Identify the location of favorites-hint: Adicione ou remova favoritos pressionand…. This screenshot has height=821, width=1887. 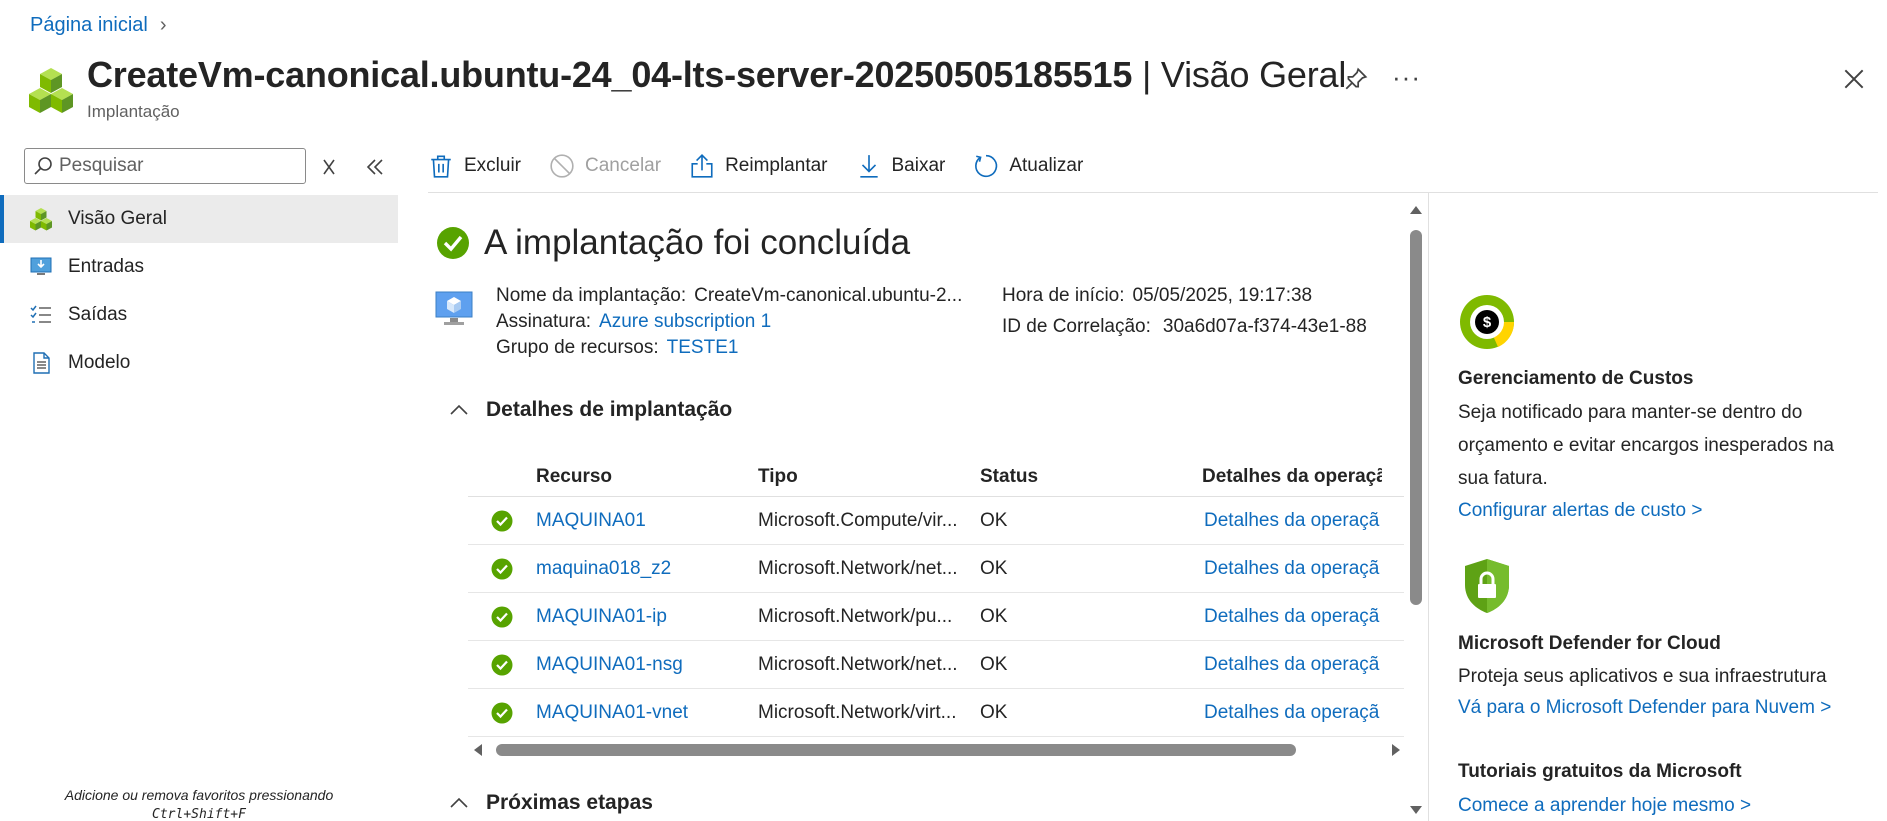
(199, 804).